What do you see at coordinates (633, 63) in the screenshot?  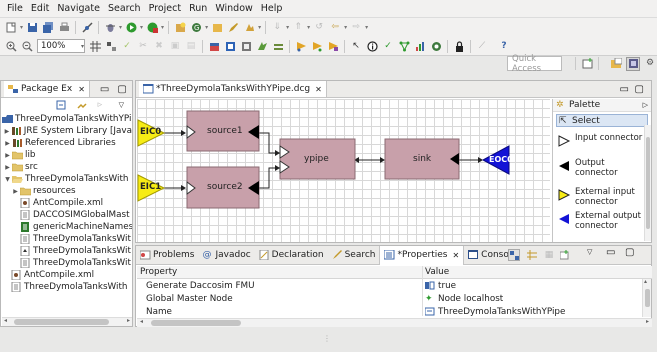 I see `debug-perspective-icon` at bounding box center [633, 63].